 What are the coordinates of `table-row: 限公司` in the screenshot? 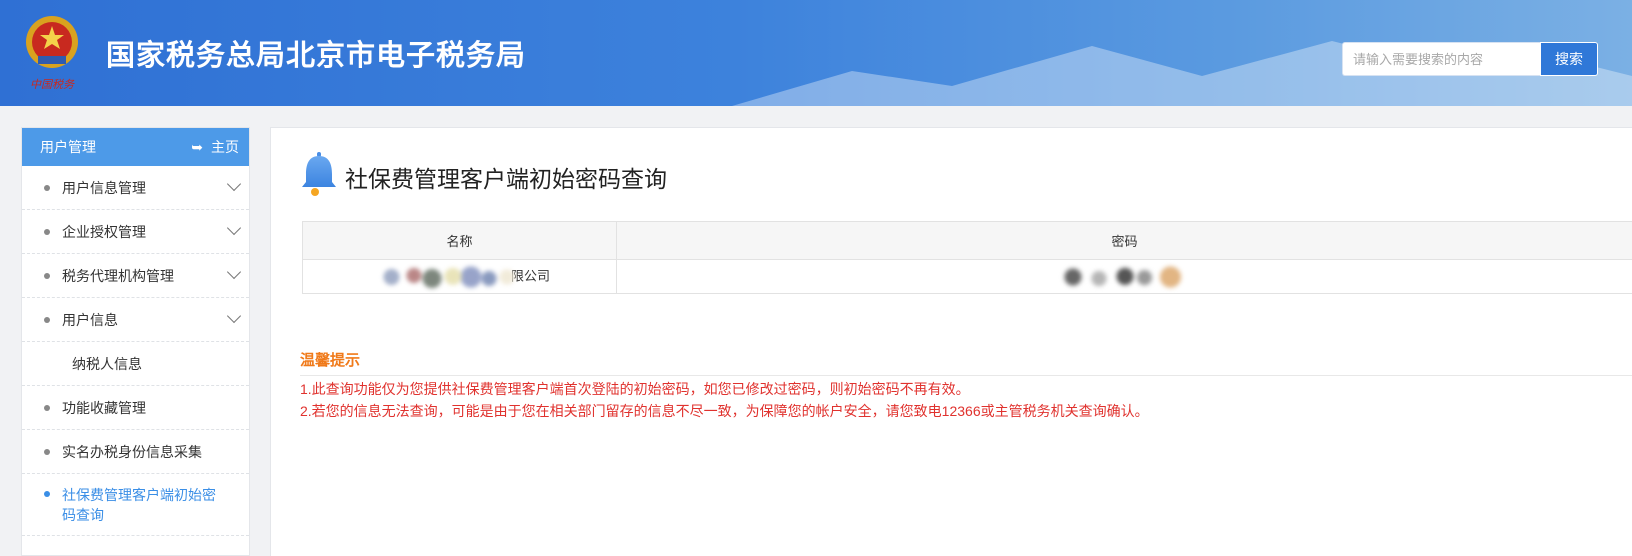 It's located at (967, 276).